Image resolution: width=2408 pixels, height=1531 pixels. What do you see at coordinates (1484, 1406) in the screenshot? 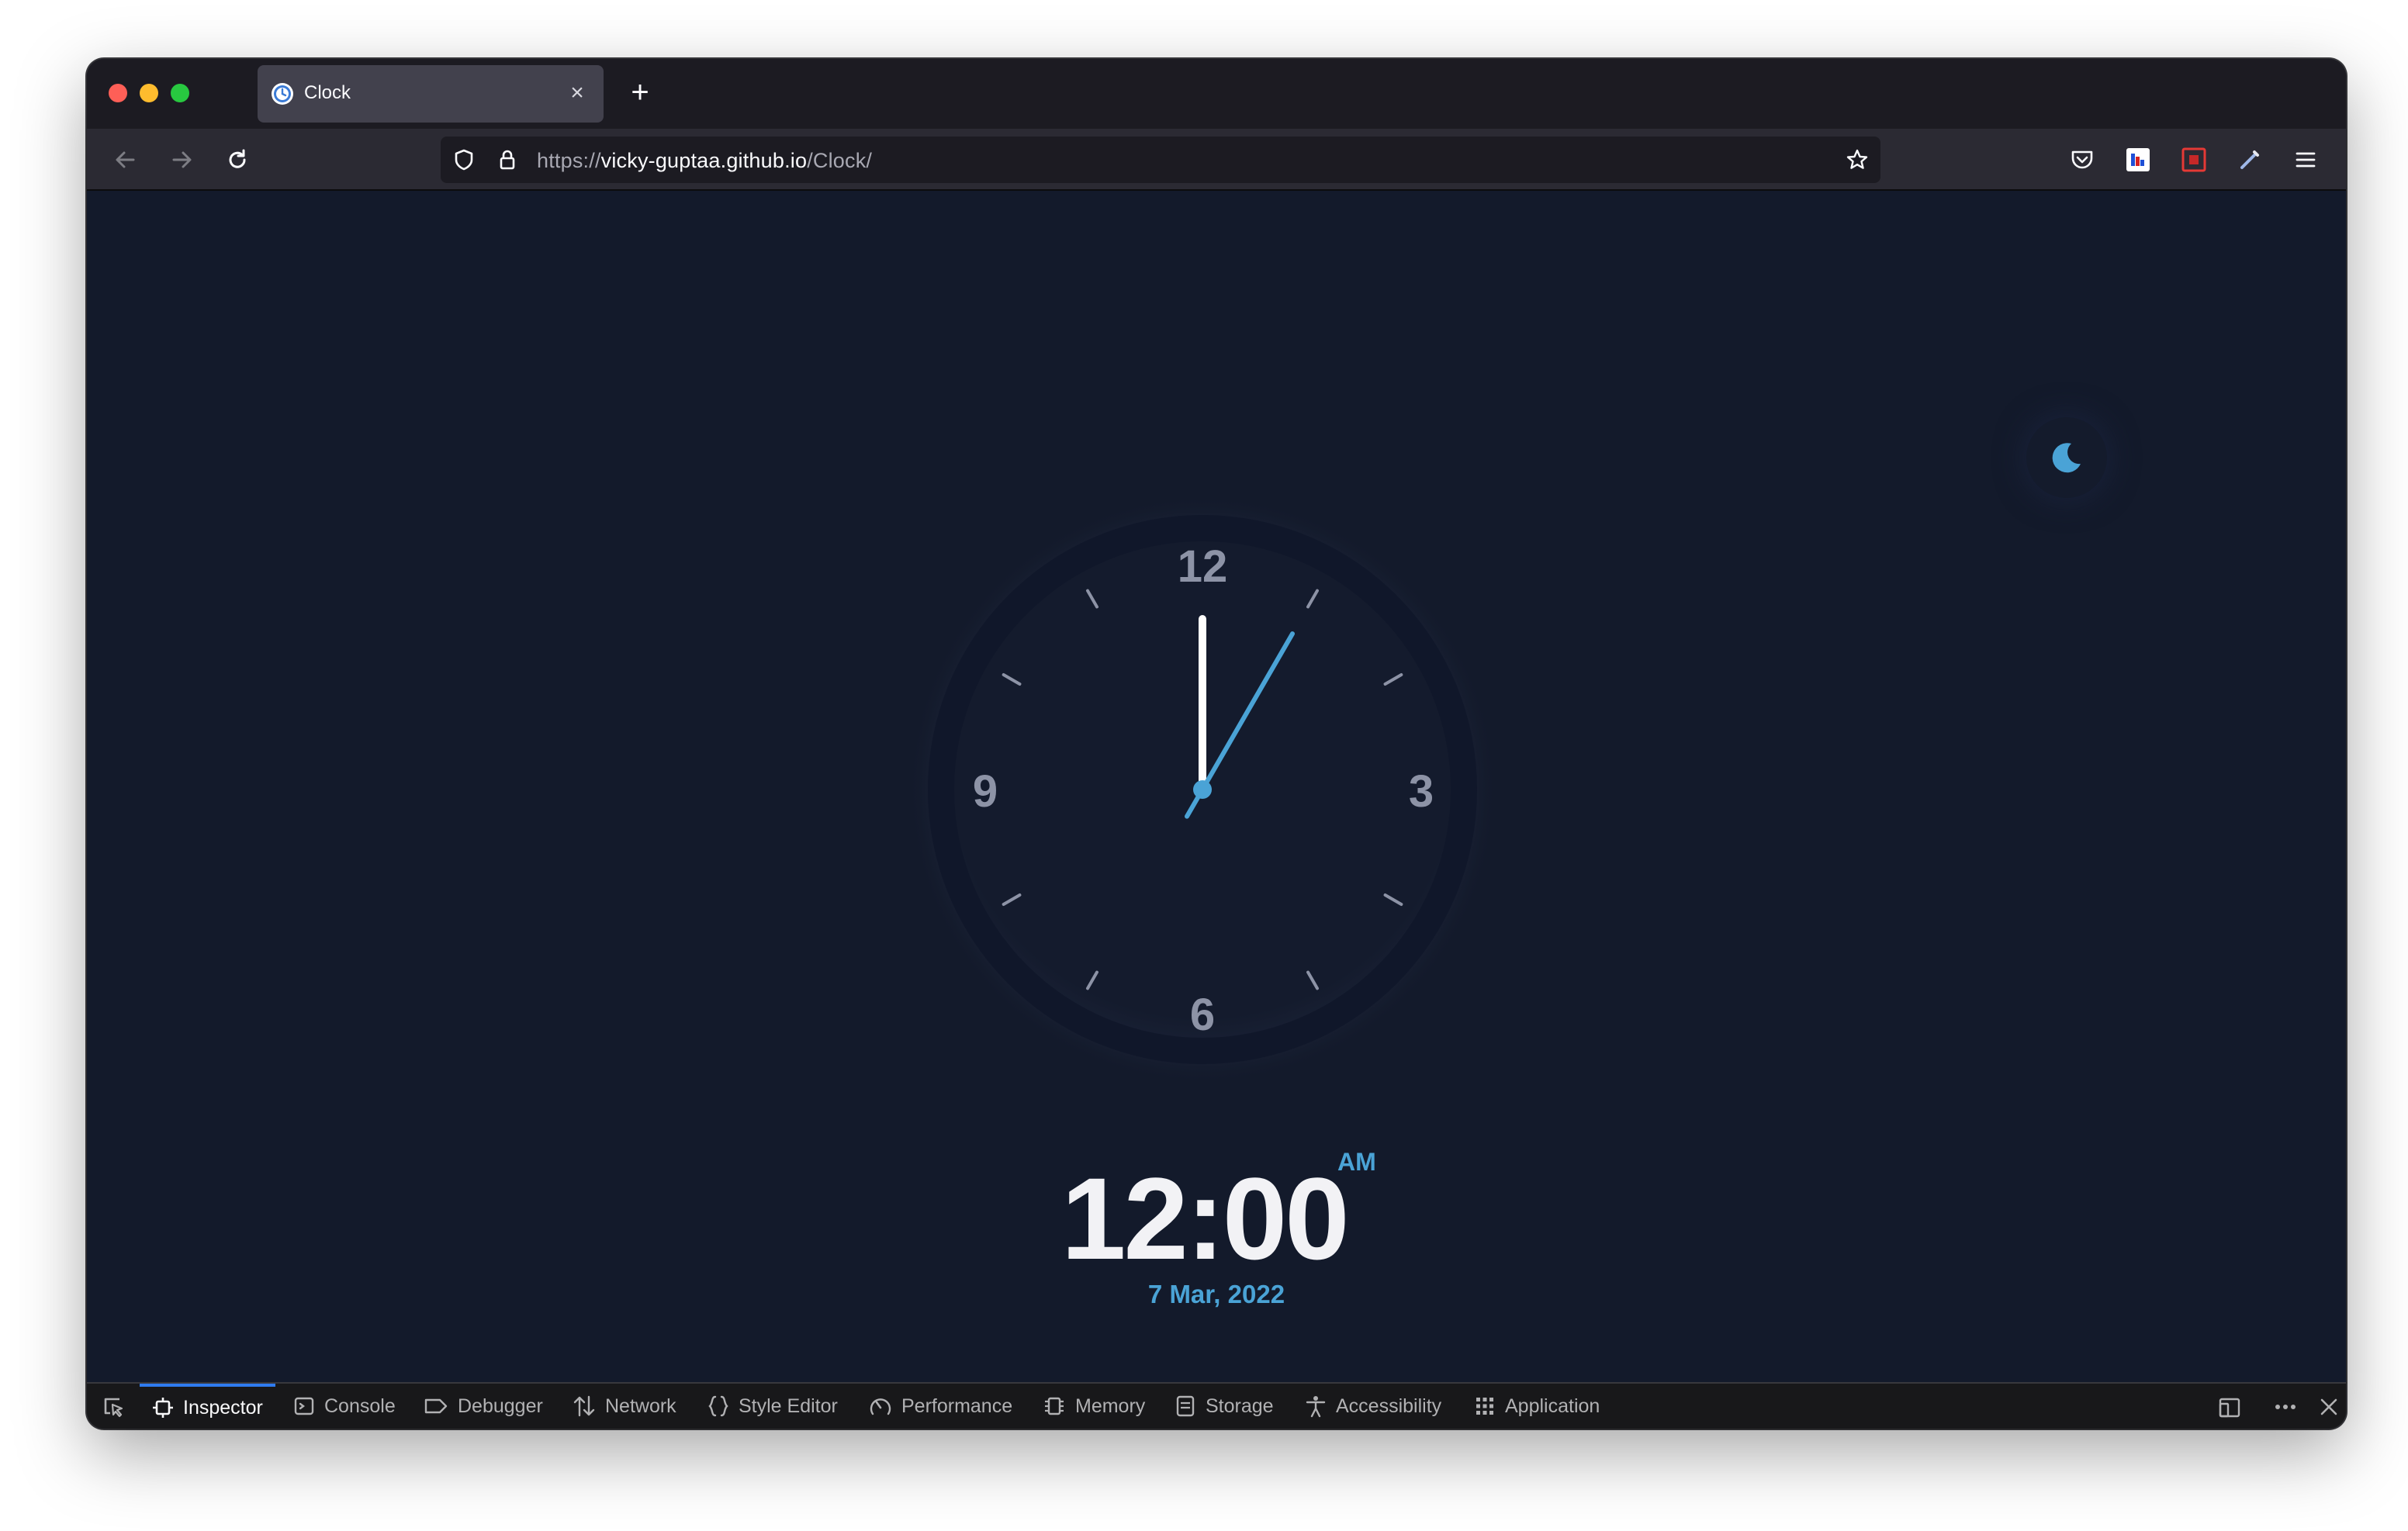
I see `application-icon` at bounding box center [1484, 1406].